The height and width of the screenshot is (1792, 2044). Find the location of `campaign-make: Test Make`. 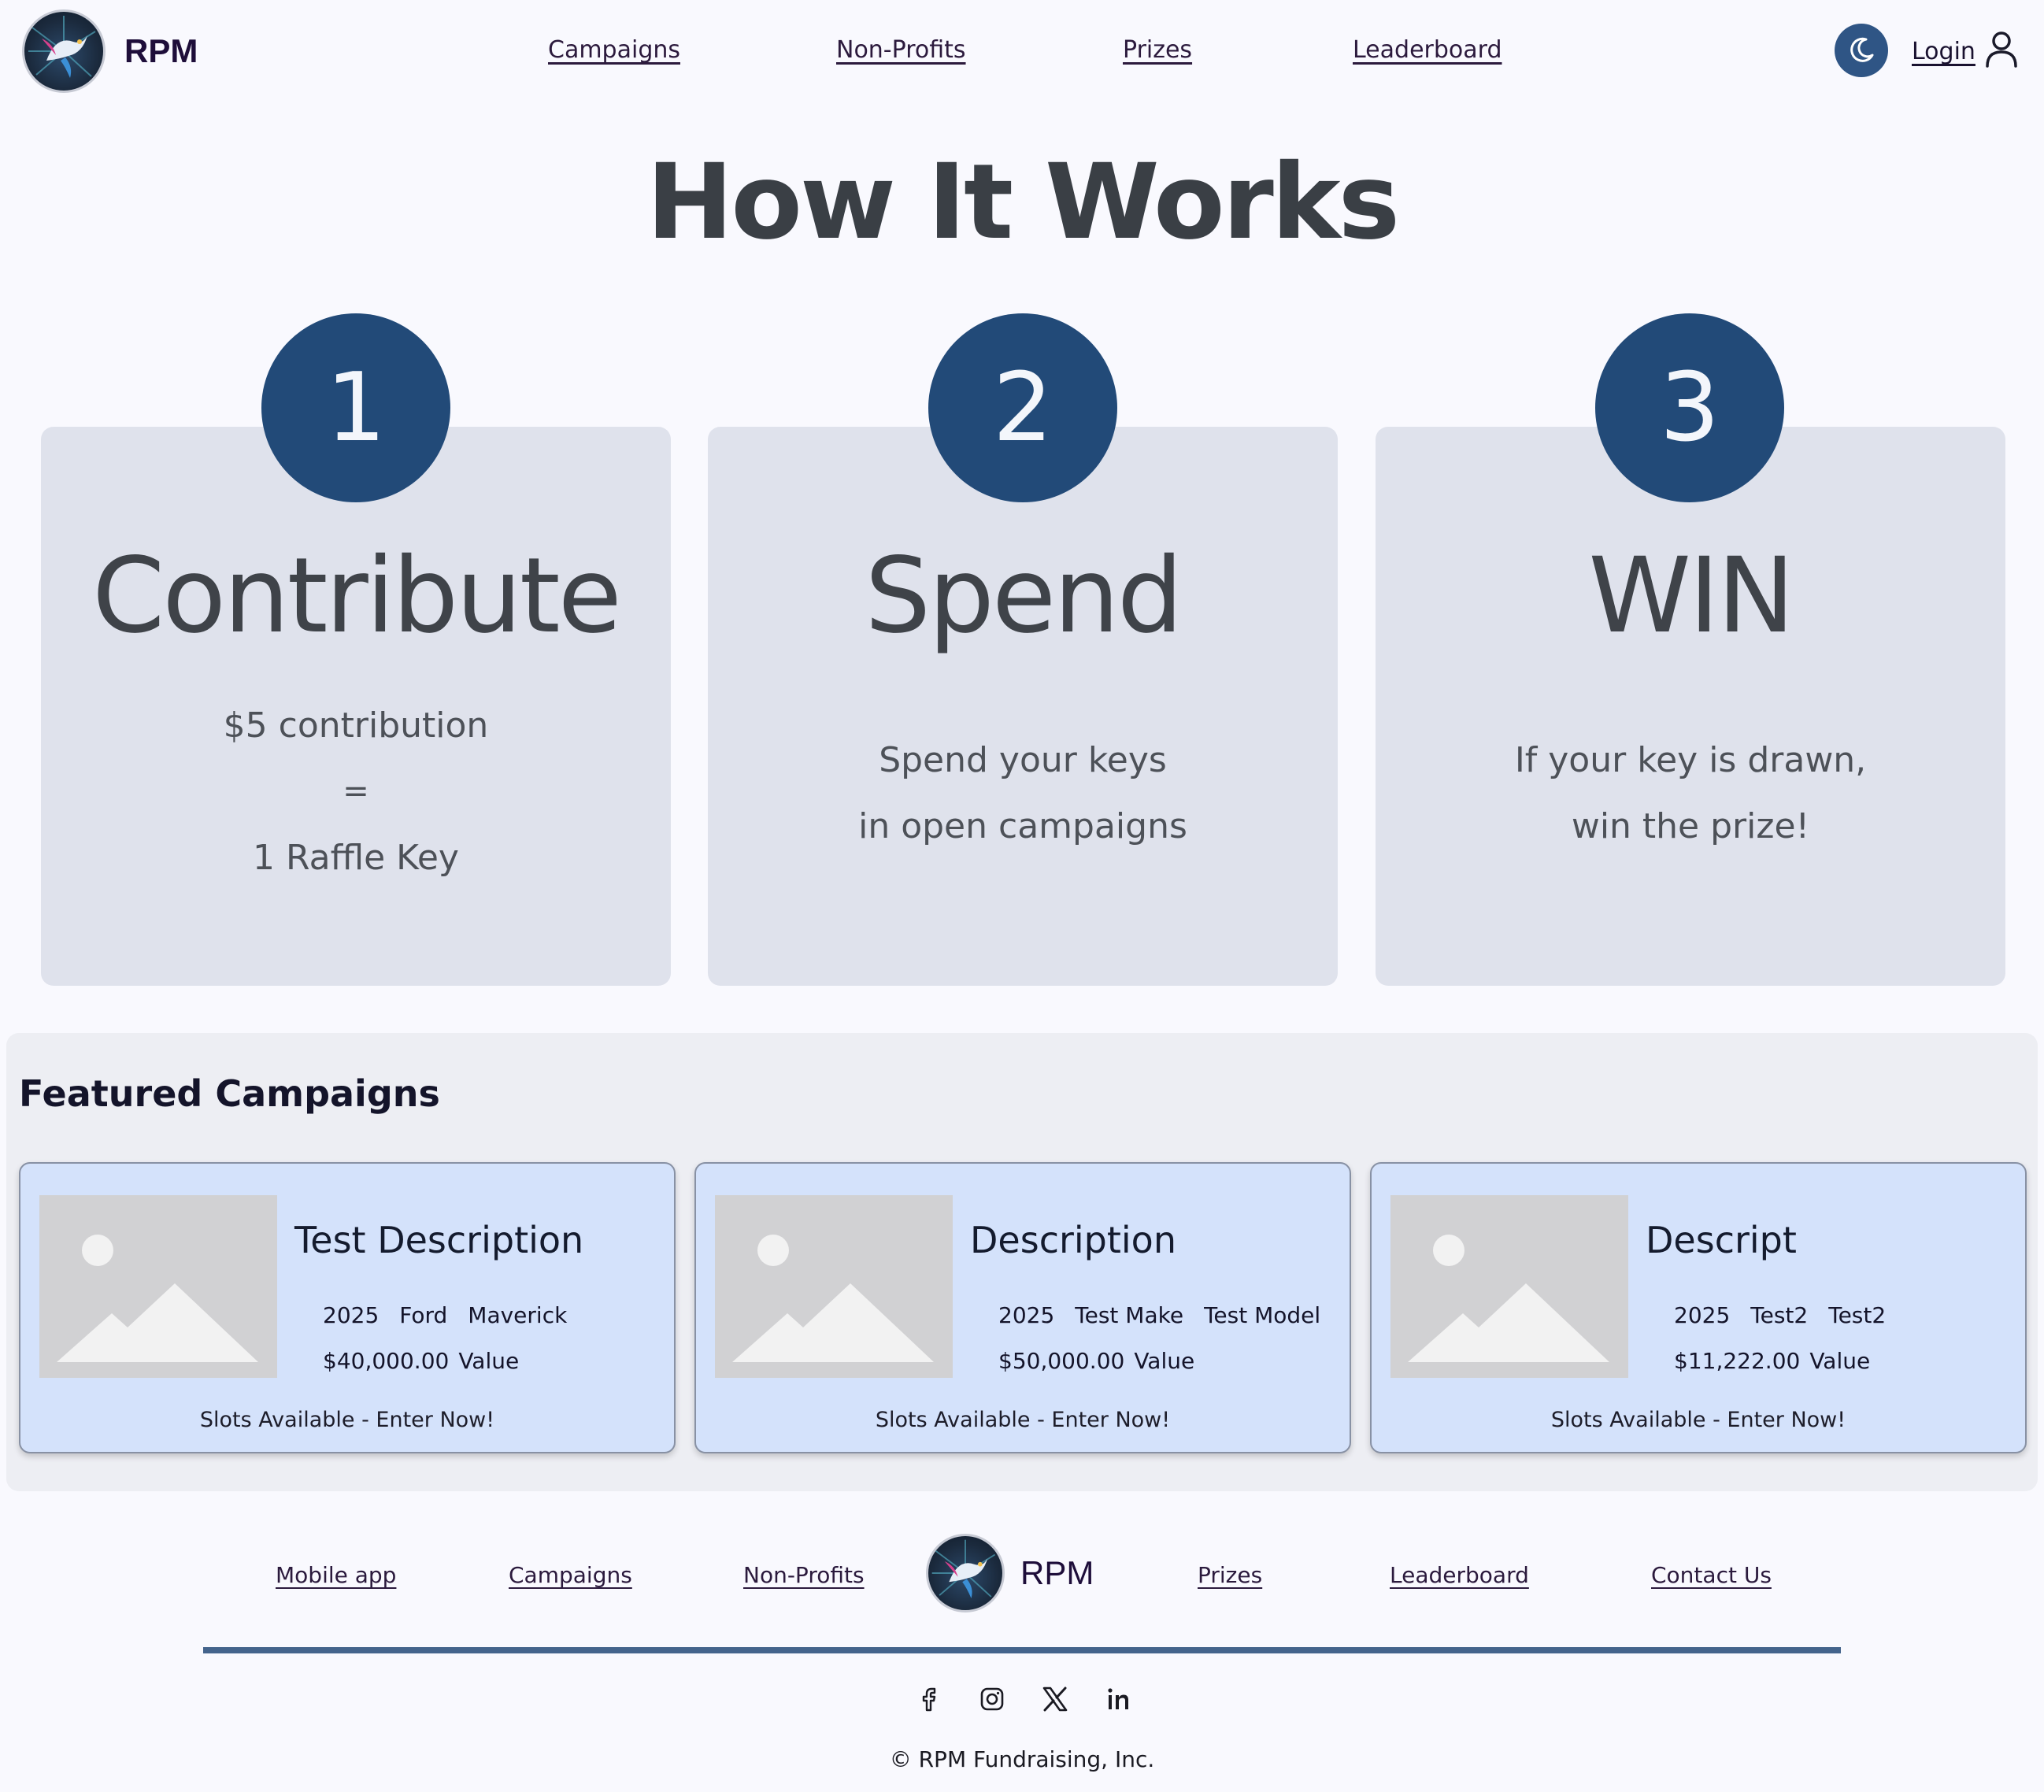

campaign-make: Test Make is located at coordinates (1129, 1315).